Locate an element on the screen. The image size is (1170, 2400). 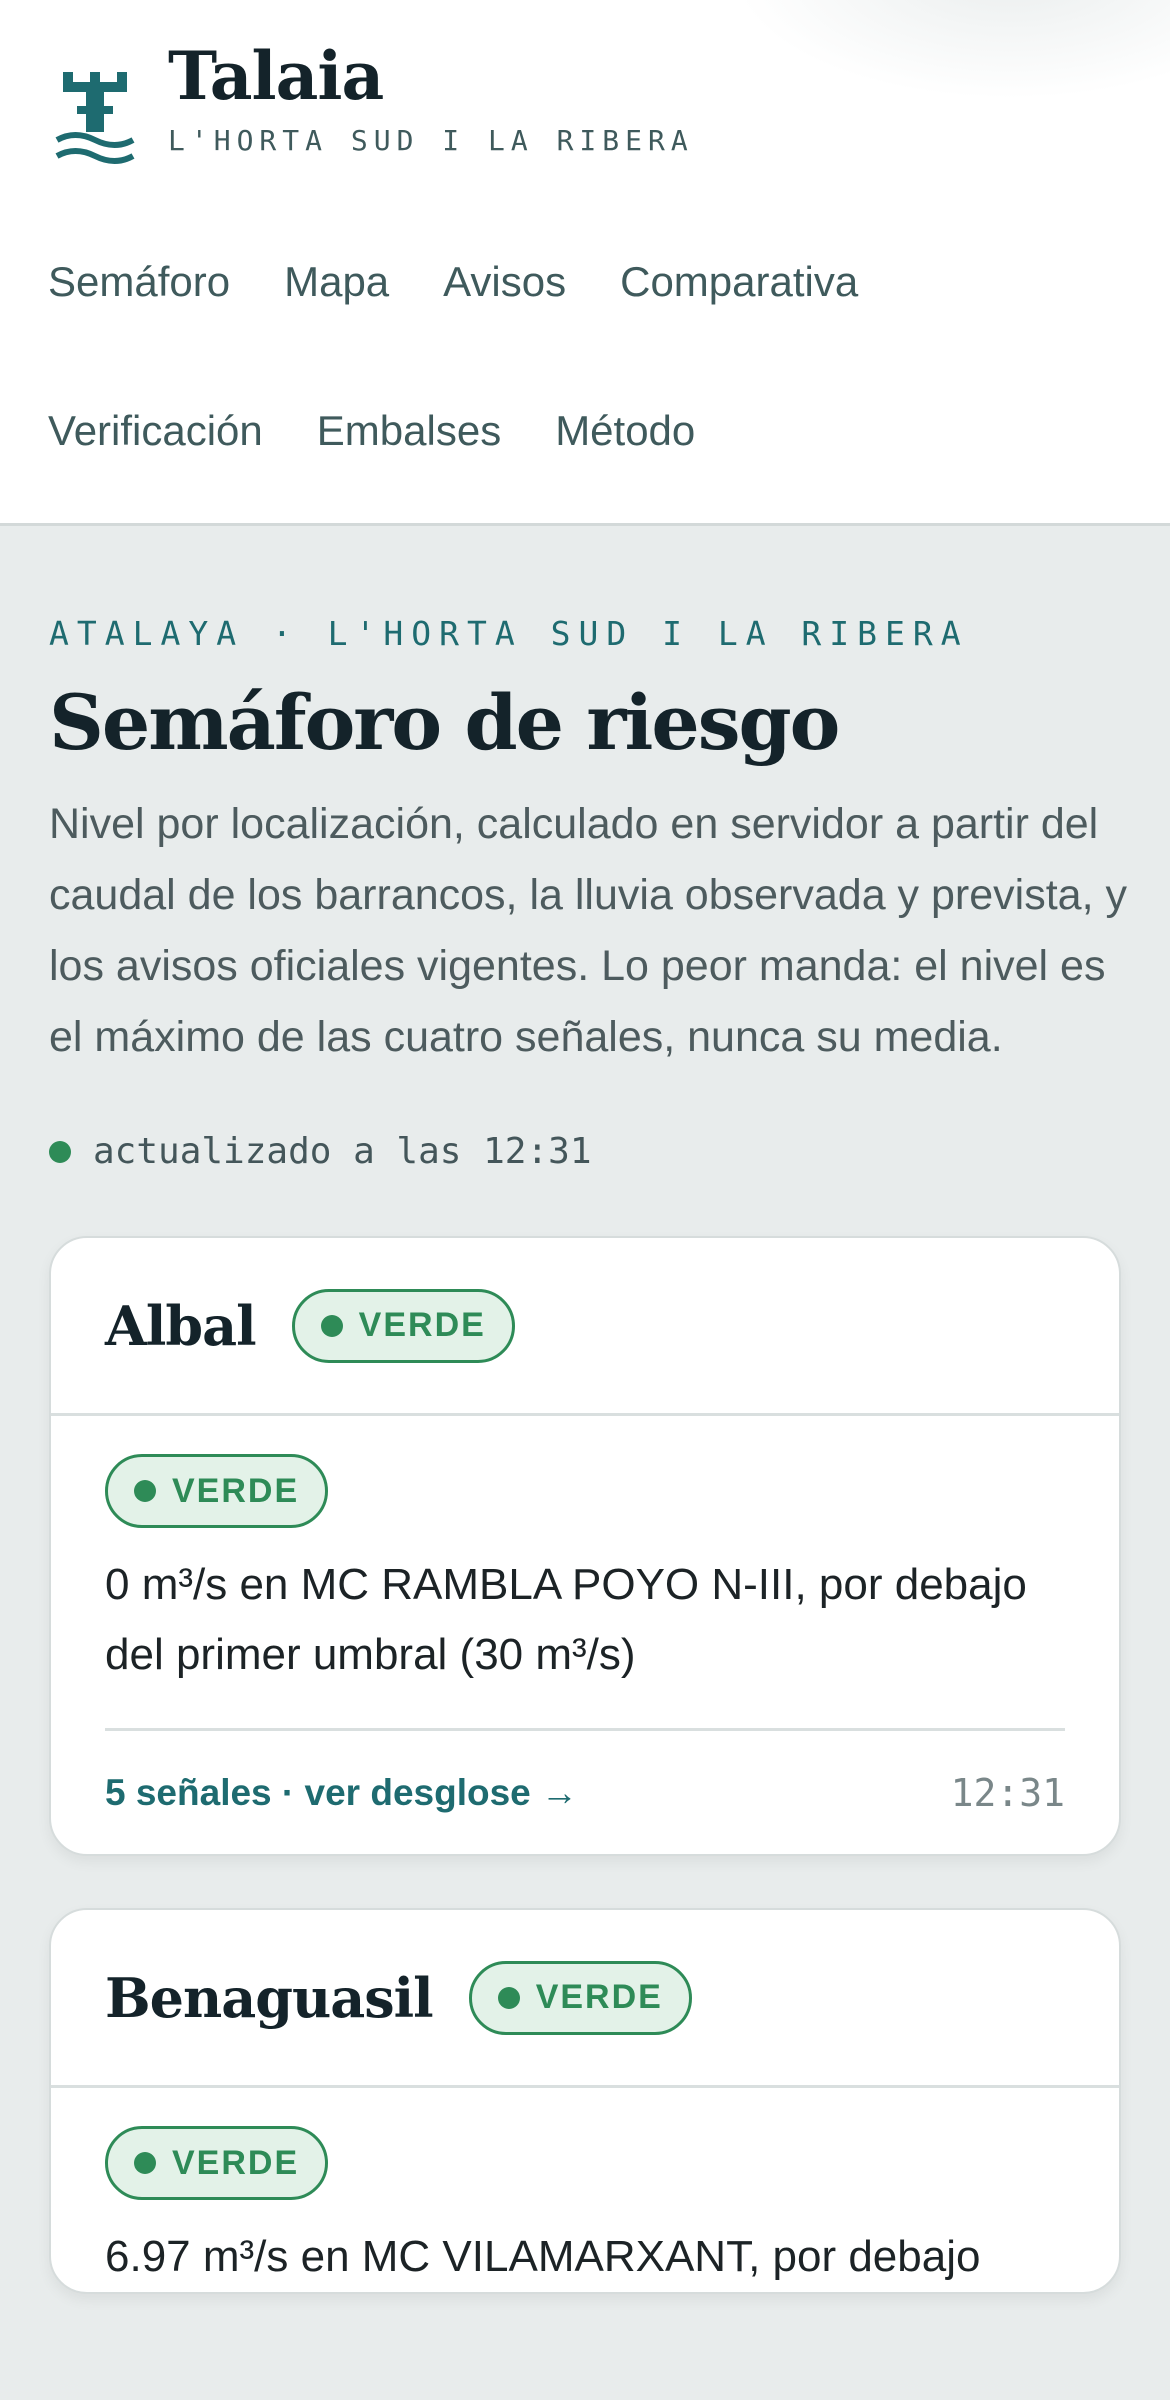
page-title: Semáforo de riesgo is located at coordinates (444, 722).